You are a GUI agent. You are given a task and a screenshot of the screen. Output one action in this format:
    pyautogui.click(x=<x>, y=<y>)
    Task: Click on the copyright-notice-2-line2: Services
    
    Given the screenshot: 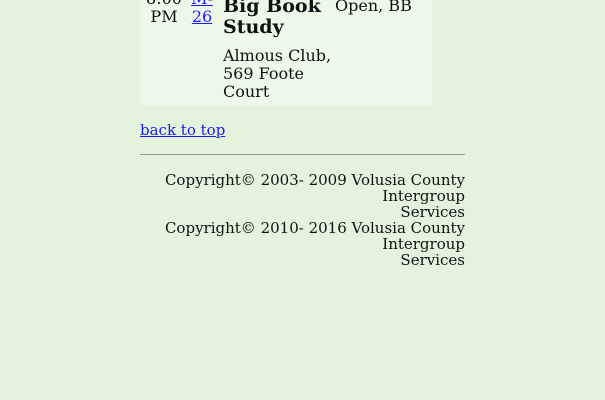 What is the action you would take?
    pyautogui.click(x=432, y=260)
    